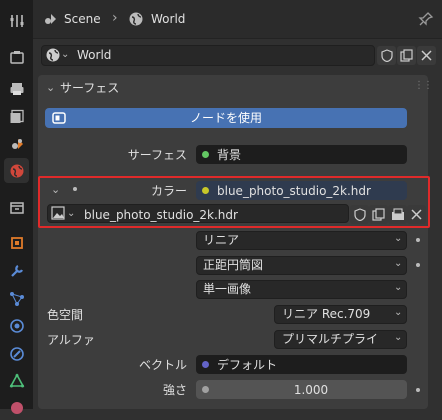 This screenshot has height=420, width=442. What do you see at coordinates (82, 19) in the screenshot?
I see `breadcrumb-scene: Scene` at bounding box center [82, 19].